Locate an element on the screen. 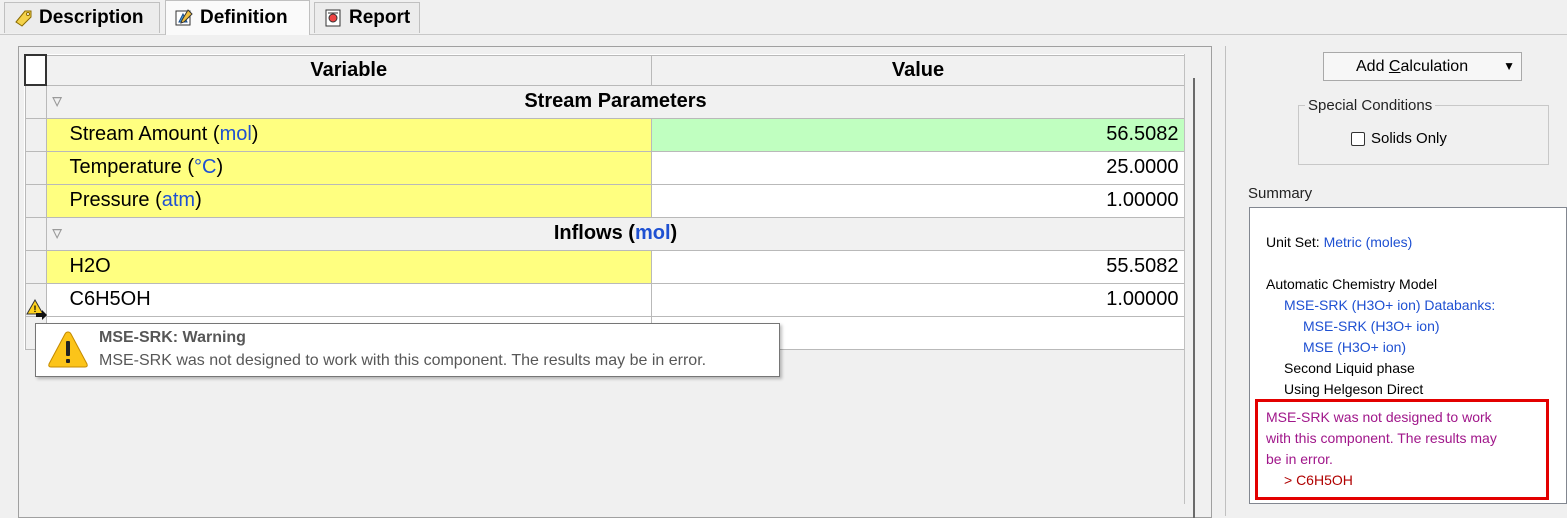  unit-set-label: Unit Set: is located at coordinates (1293, 242).